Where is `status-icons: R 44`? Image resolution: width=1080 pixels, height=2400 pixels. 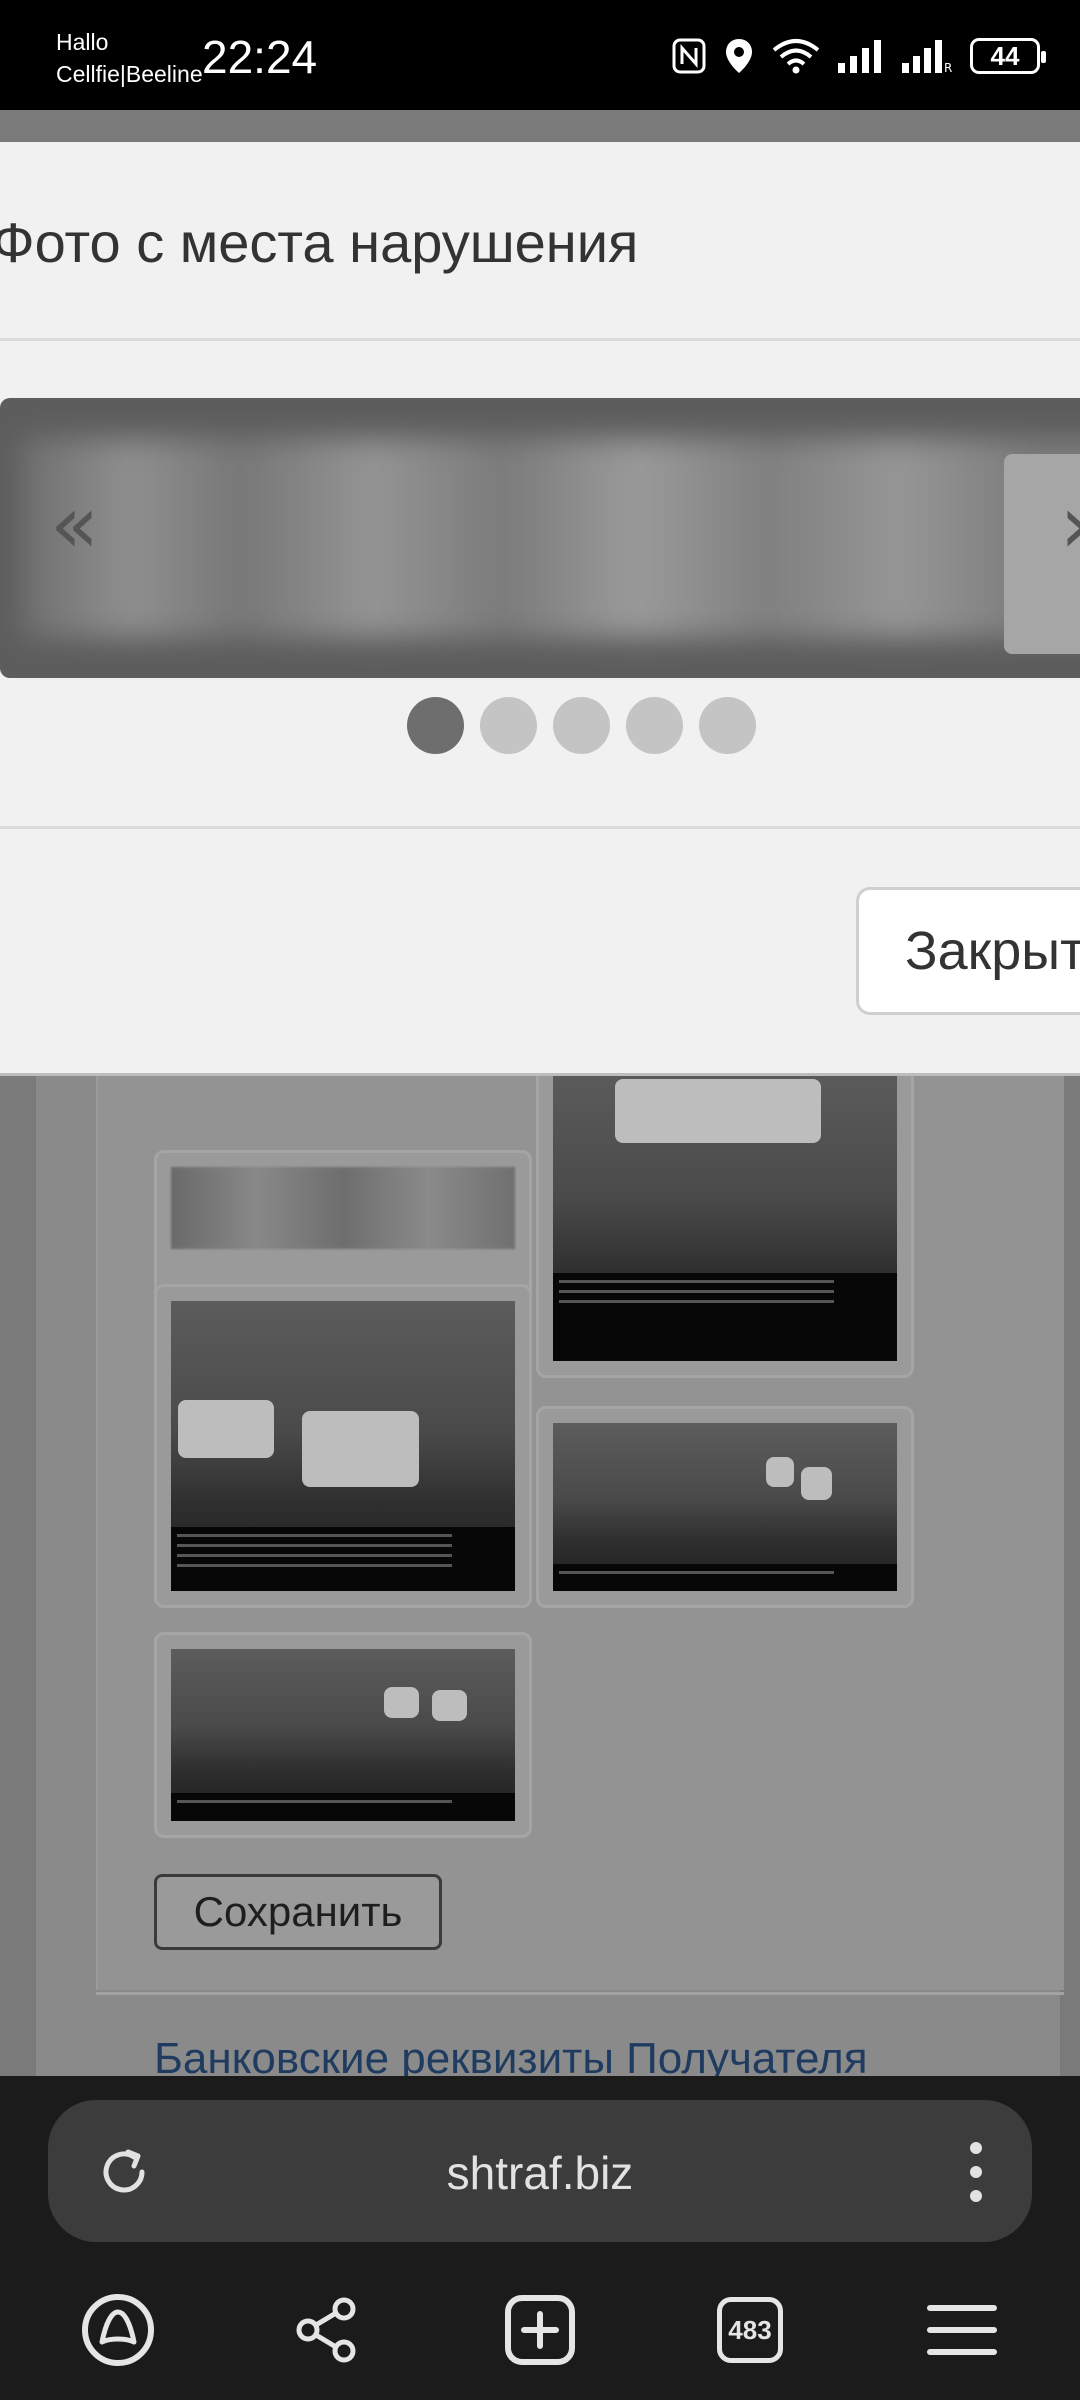 status-icons: R 44 is located at coordinates (859, 56).